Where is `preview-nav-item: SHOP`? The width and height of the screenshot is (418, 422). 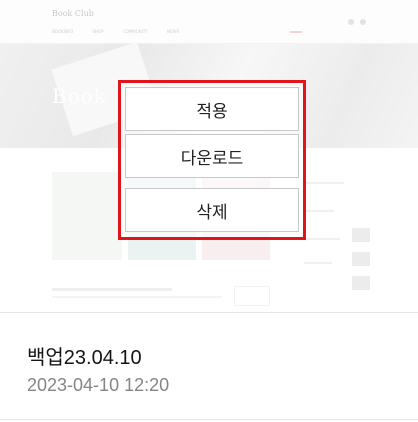 preview-nav-item: SHOP is located at coordinates (98, 31).